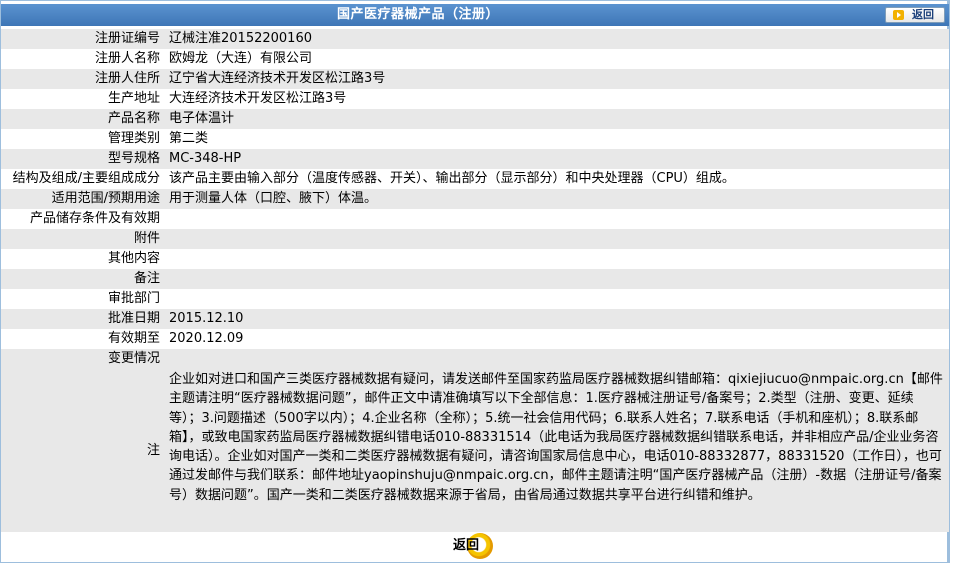  I want to click on table-row: 生产地址 大连经济技术开发区松江路3号, so click(475, 99).